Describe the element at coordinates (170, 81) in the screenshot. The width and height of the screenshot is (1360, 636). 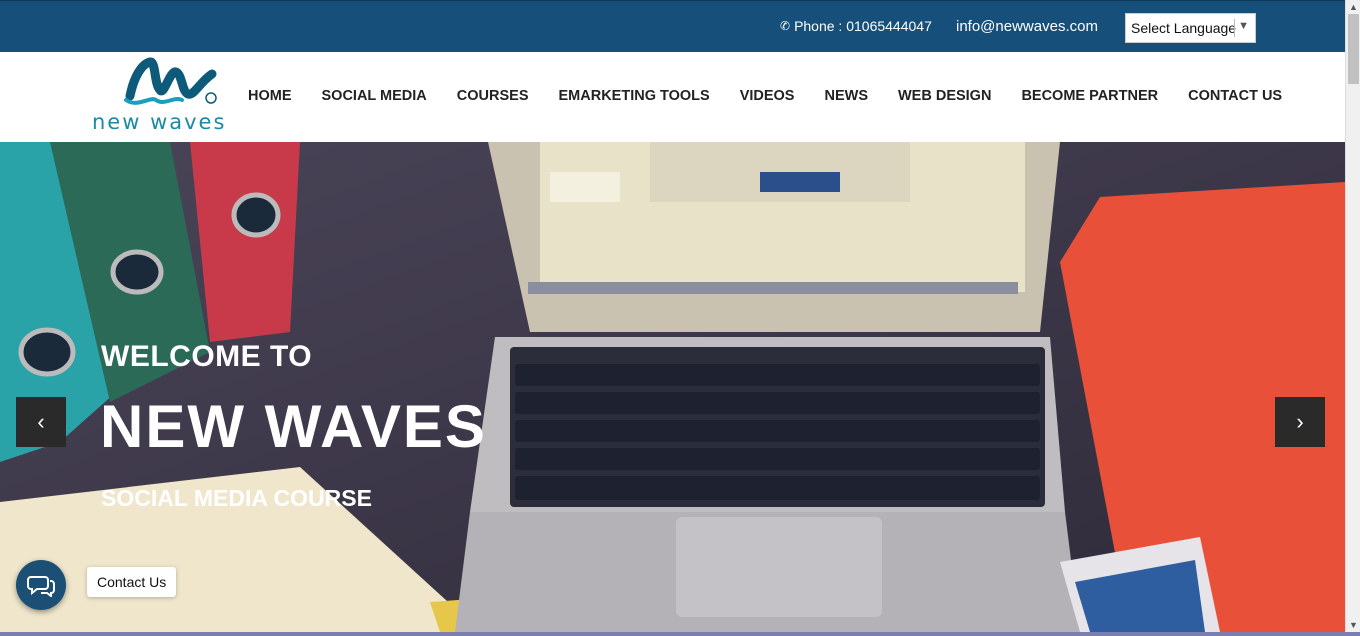
I see `logo-wave-icon` at that location.